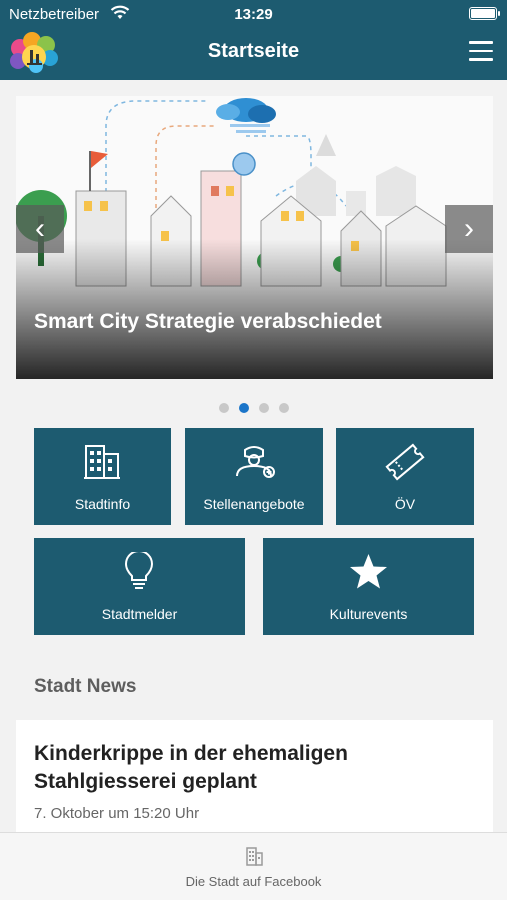 The image size is (507, 900). Describe the element at coordinates (85, 686) in the screenshot. I see `section-title: Stadt News` at that location.